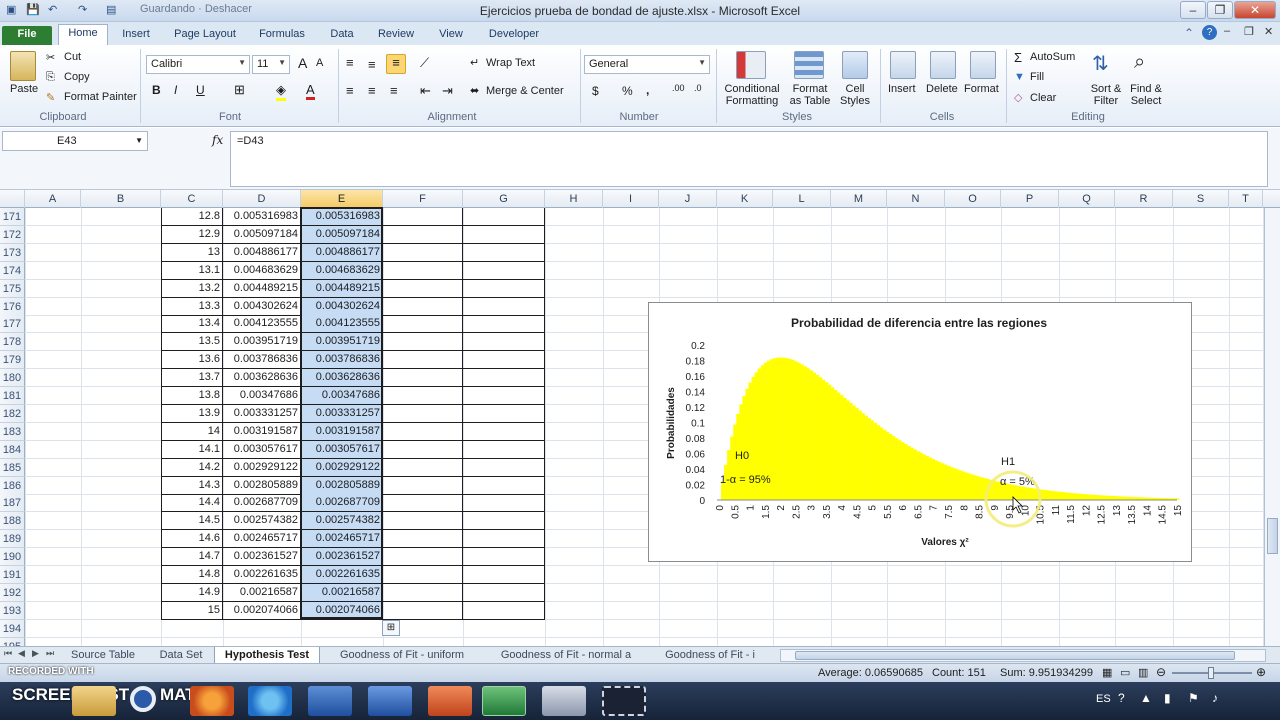  Describe the element at coordinates (192, 575) in the screenshot. I see `cell-c: 14.8` at that location.